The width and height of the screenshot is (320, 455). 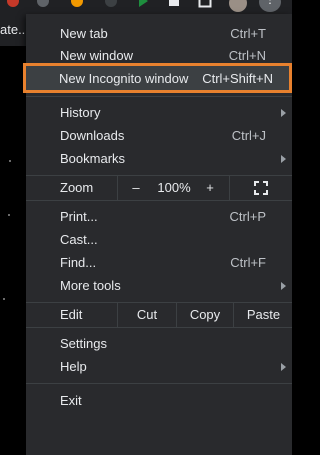 What do you see at coordinates (159, 158) in the screenshot?
I see `menu-item-bookmarks: Bookmarks` at bounding box center [159, 158].